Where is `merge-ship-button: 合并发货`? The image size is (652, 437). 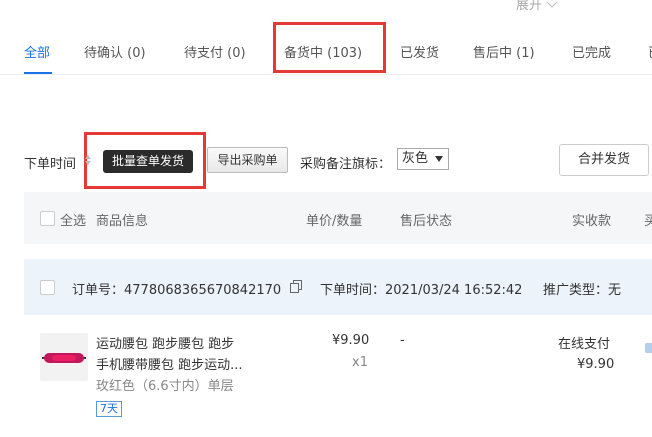
merge-ship-button: 合并发货 is located at coordinates (604, 160).